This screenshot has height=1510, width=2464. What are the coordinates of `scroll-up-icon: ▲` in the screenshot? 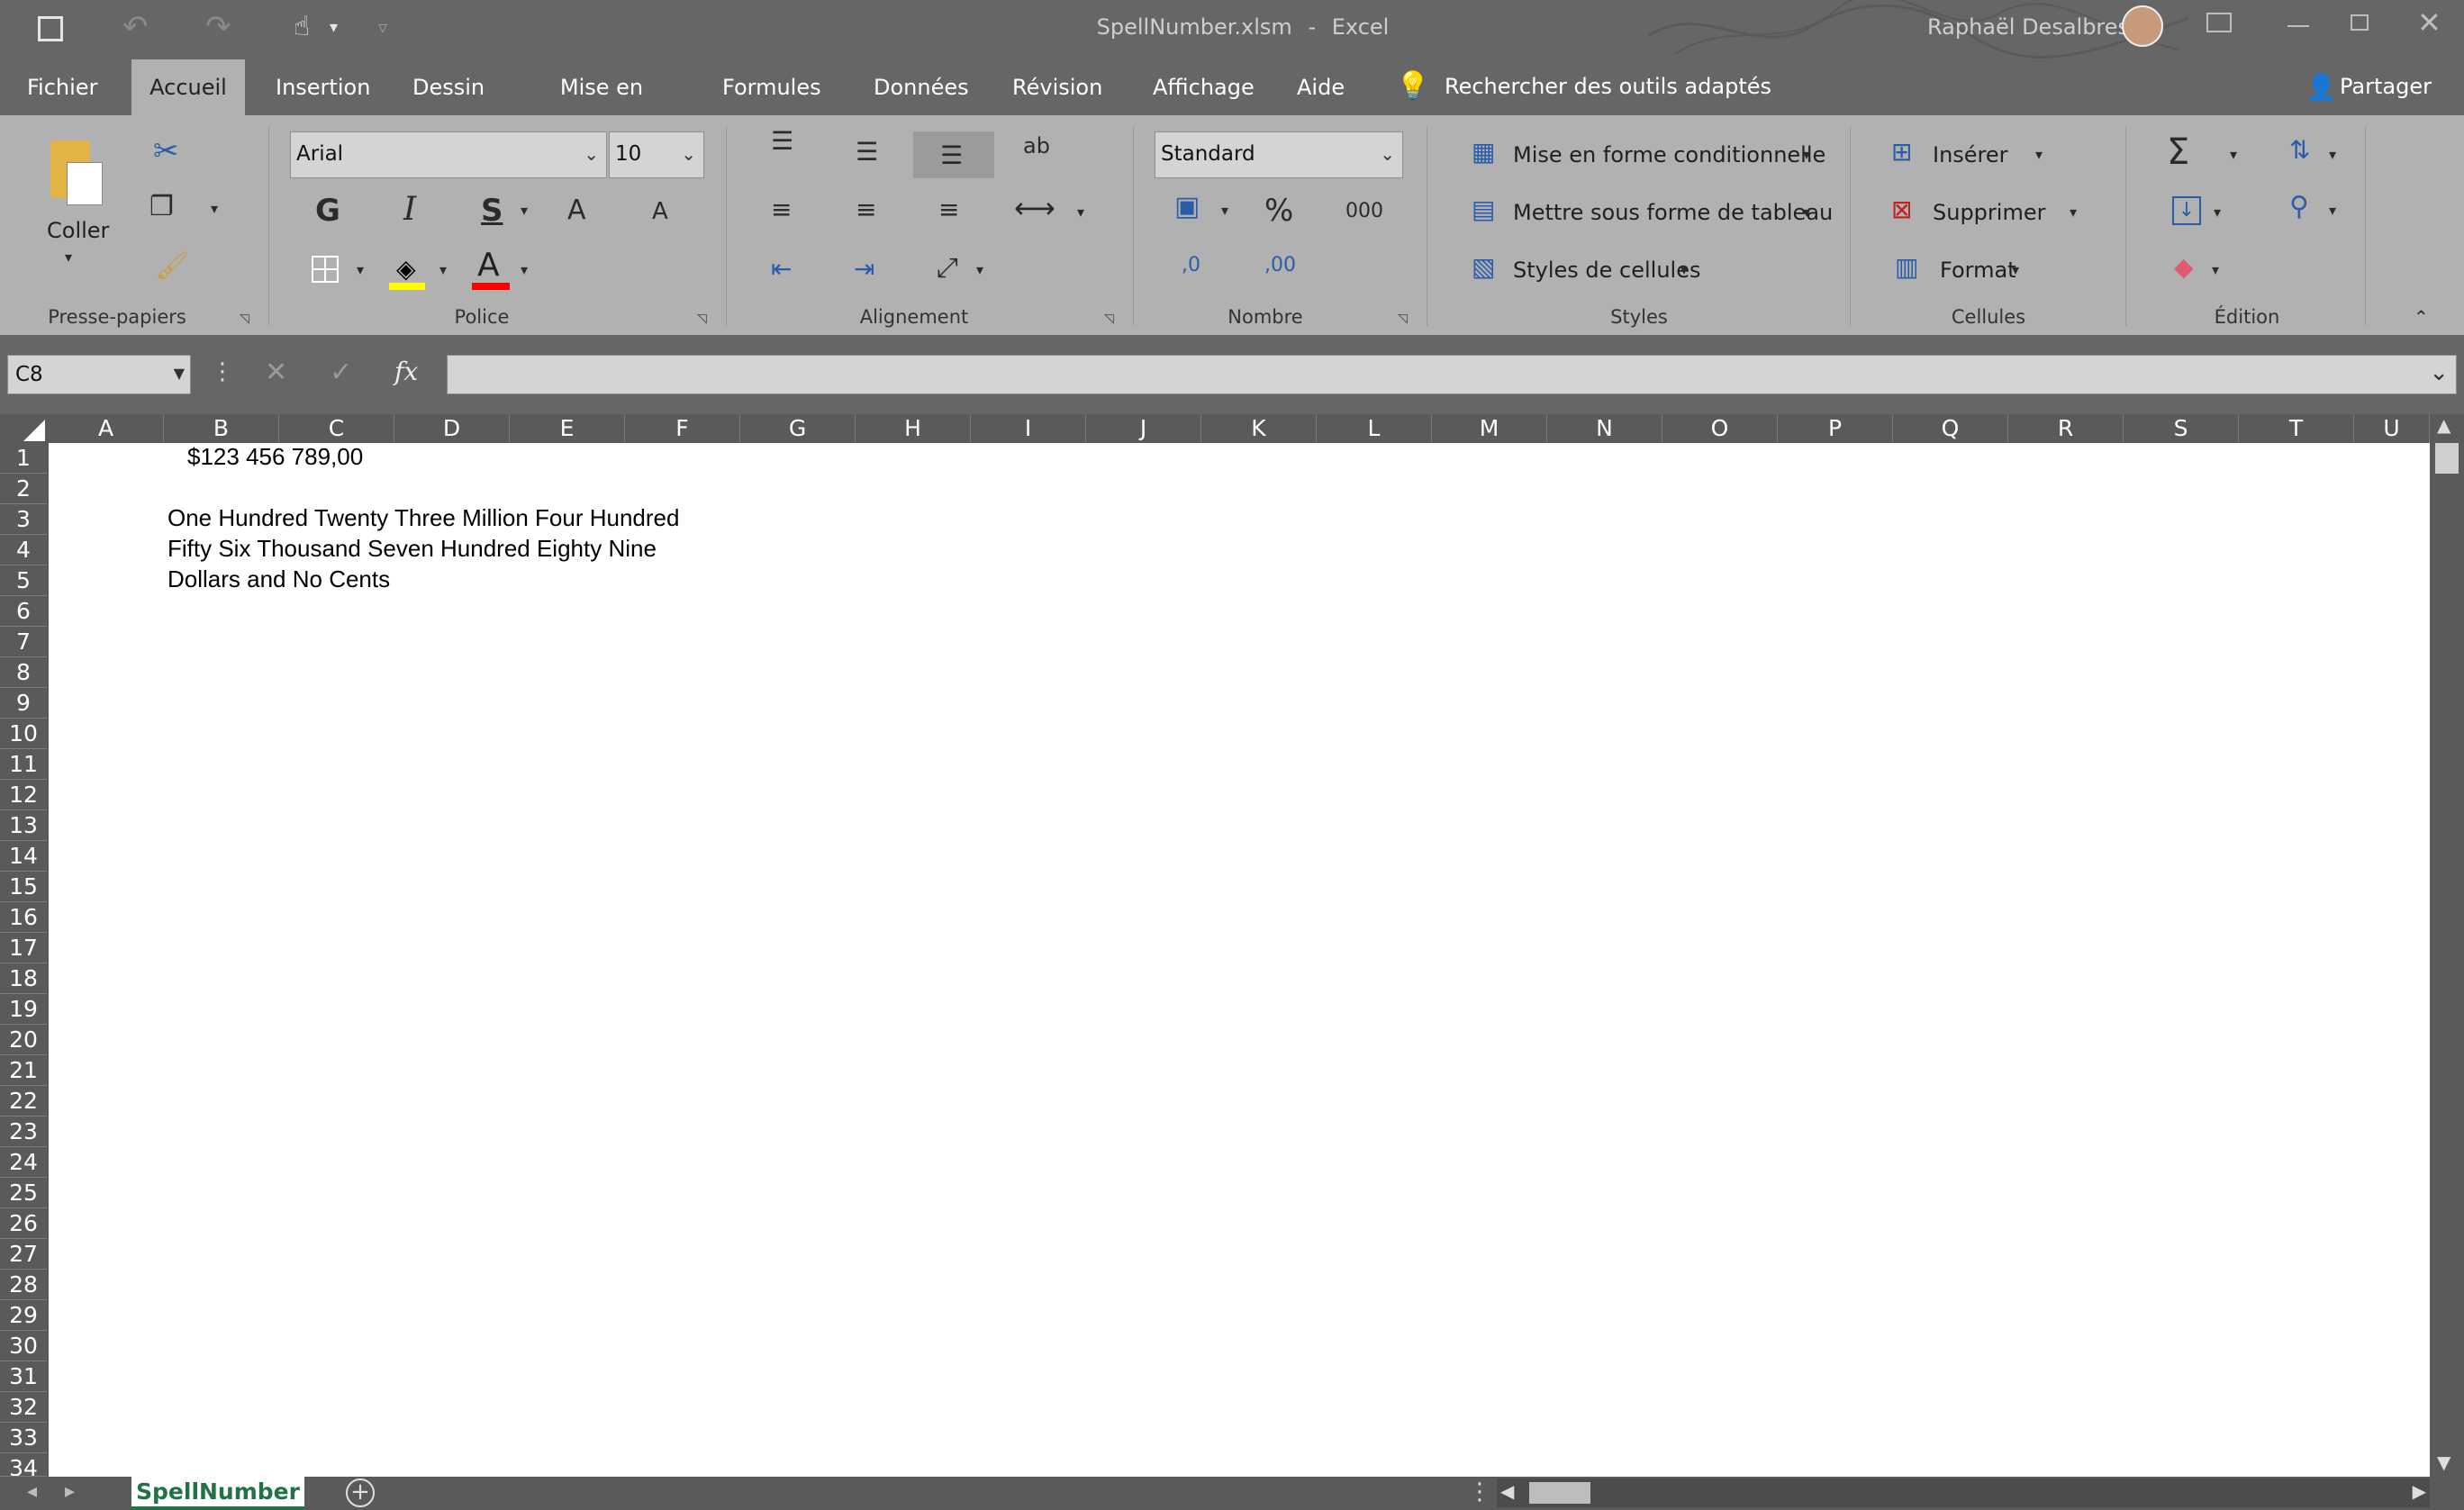 It's located at (2443, 425).